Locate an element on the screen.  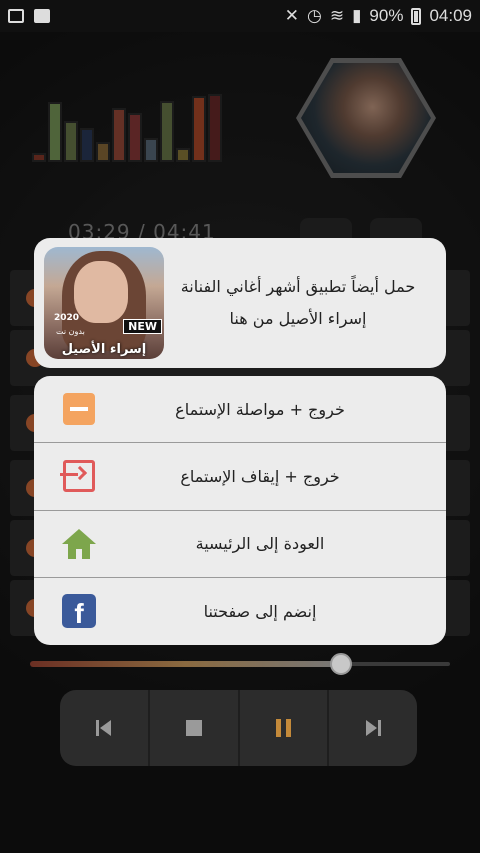
exit-icon is located at coordinates (77, 476).